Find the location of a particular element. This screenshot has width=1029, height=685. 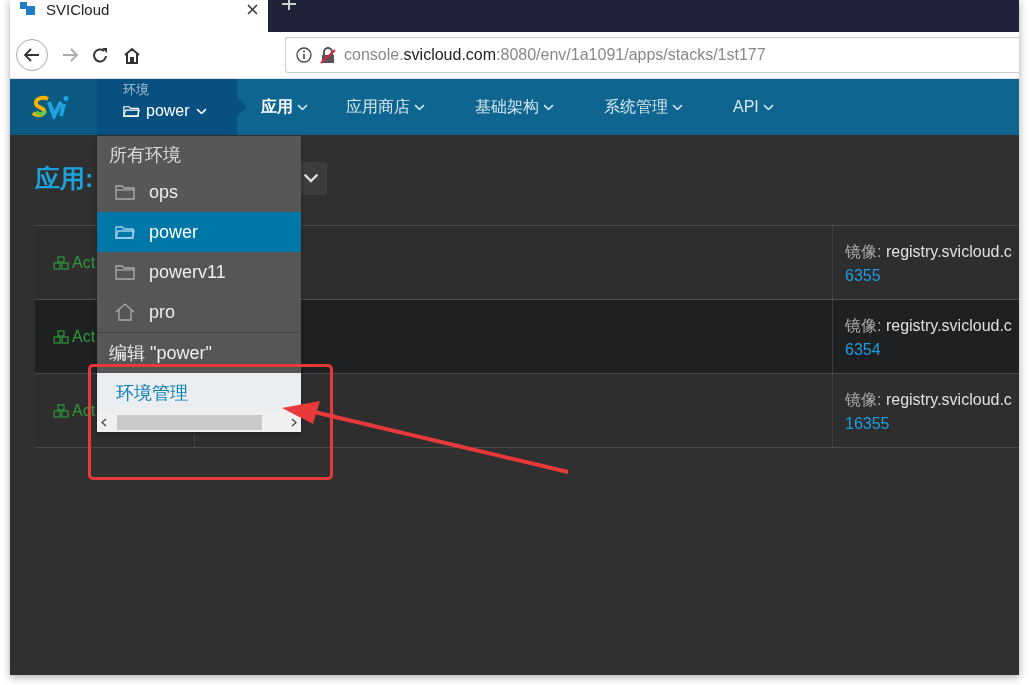

environment-item: power is located at coordinates (199, 232).